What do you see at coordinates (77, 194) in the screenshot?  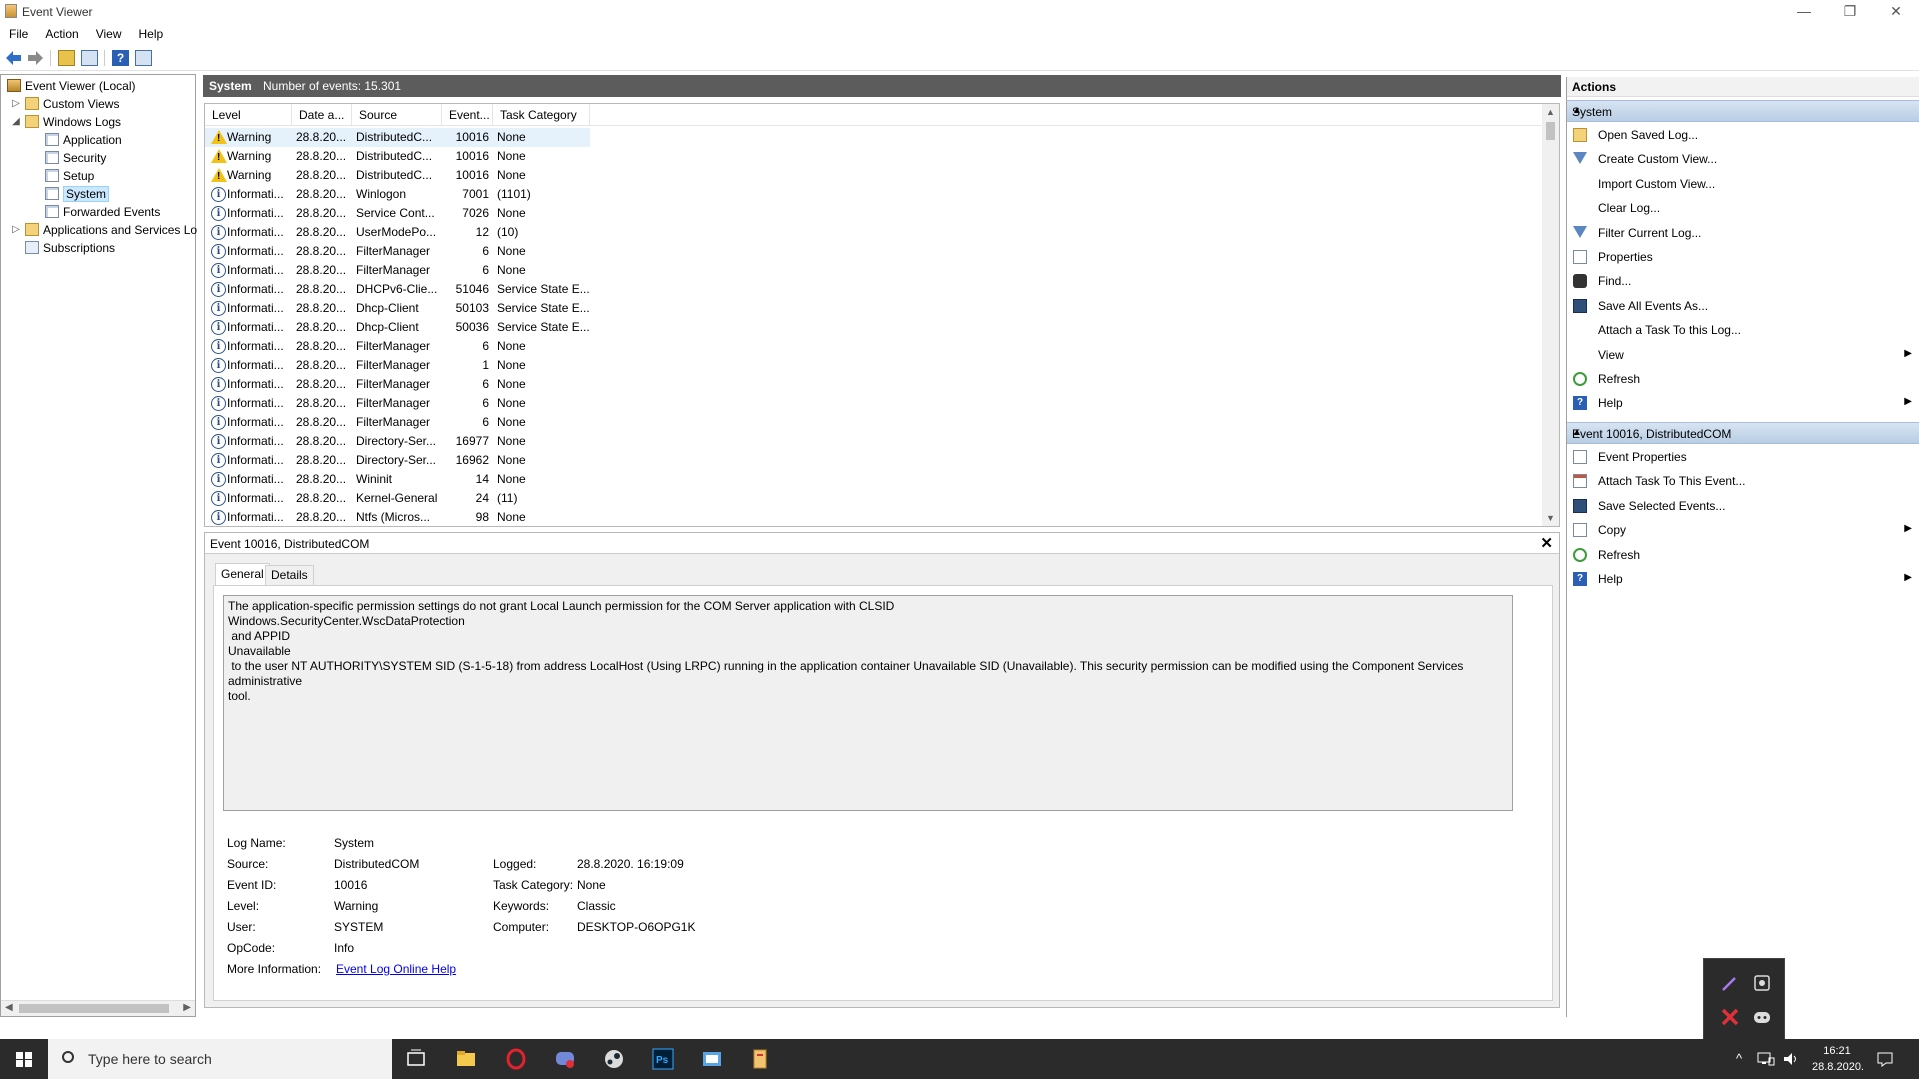 I see `tree-log-system: System` at bounding box center [77, 194].